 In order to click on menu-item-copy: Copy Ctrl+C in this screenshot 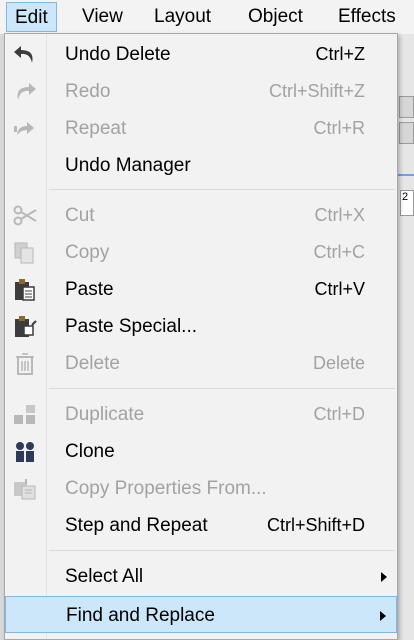, I will do `click(201, 252)`.